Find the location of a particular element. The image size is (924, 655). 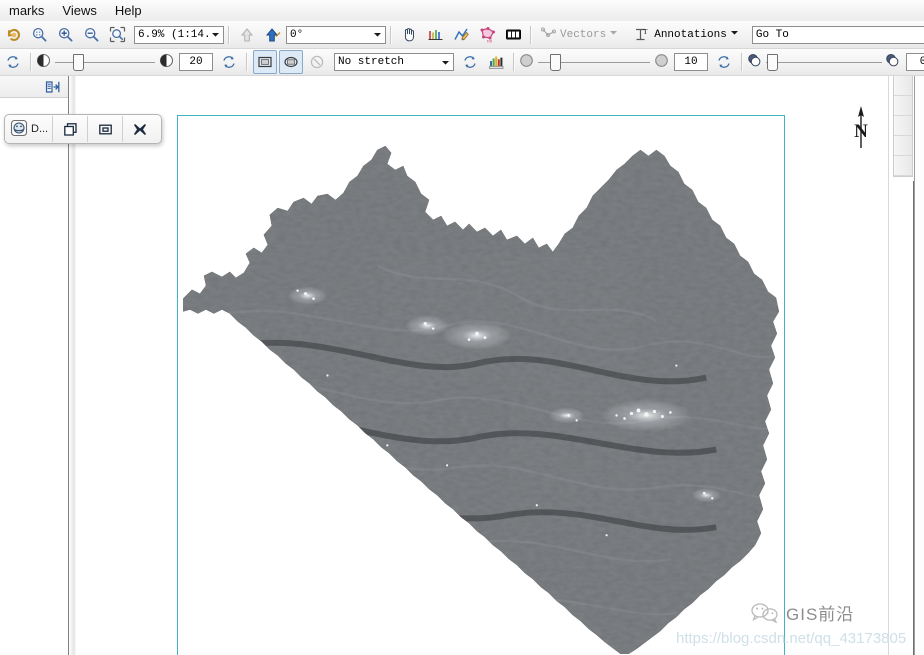

float-restore-button is located at coordinates (70, 129).